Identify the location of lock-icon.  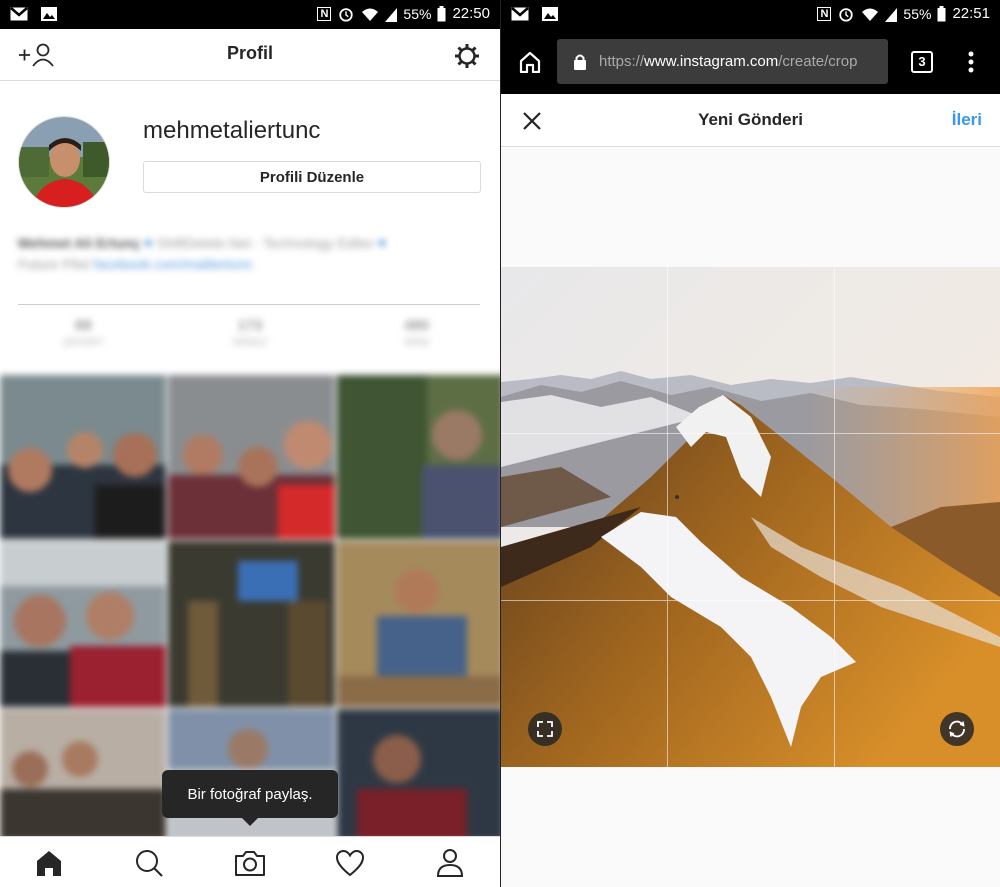
(580, 62).